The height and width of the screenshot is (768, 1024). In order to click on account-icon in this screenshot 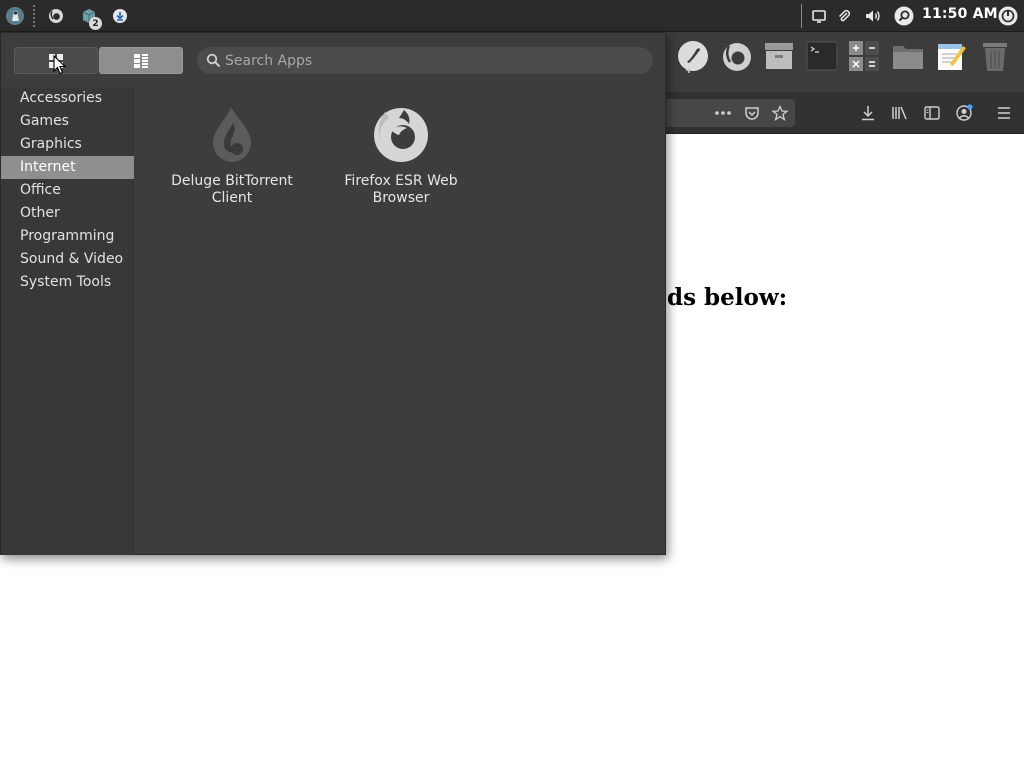, I will do `click(964, 113)`.